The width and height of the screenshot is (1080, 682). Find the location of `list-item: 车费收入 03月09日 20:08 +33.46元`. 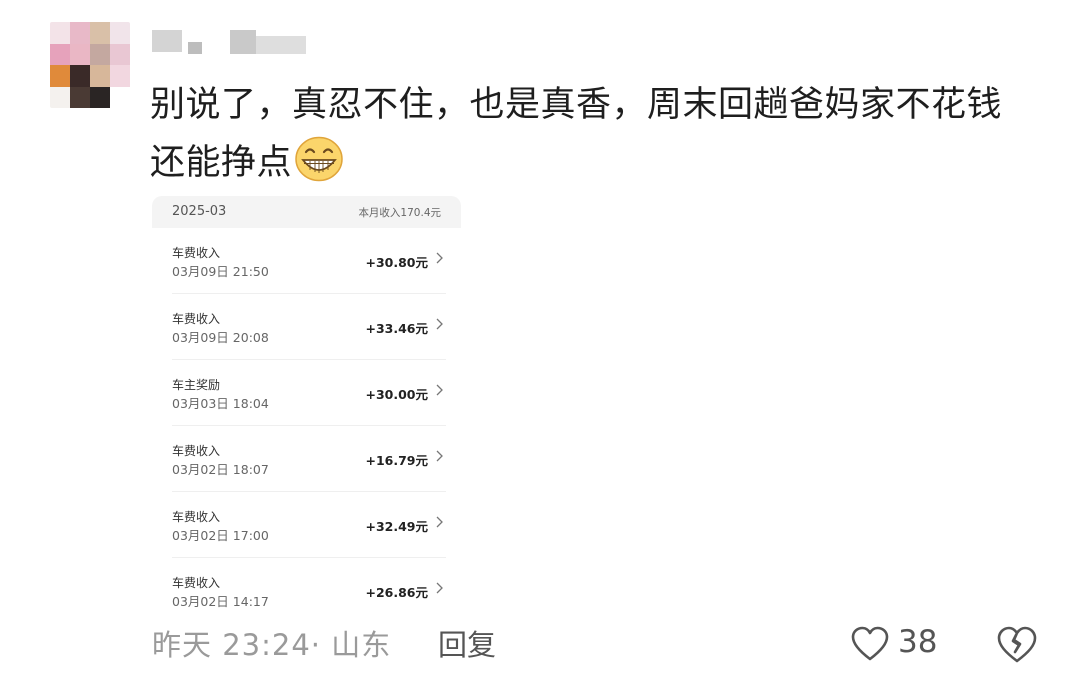

list-item: 车费收入 03月09日 20:08 +33.46元 is located at coordinates (309, 327).